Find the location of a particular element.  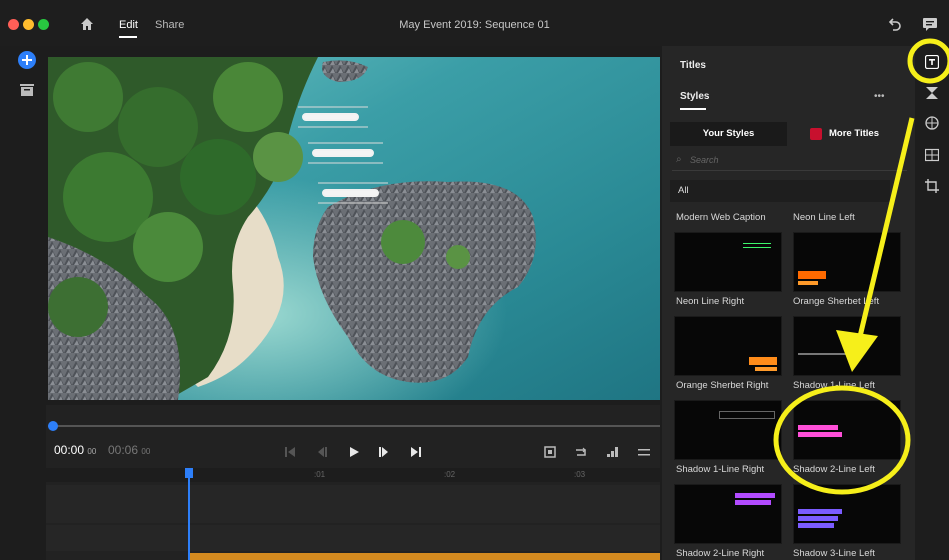

top-bar: Edit Share May Event 2019: Sequence 01 is located at coordinates (474, 23).